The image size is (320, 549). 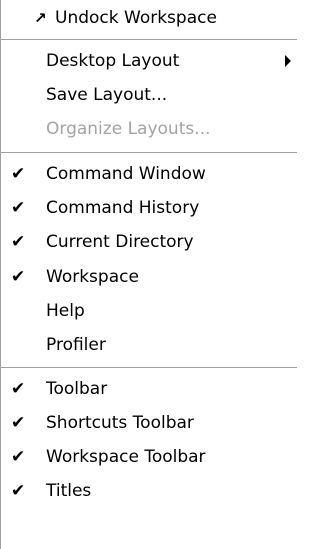 What do you see at coordinates (76, 345) in the screenshot?
I see `menu-item-label: Profiler` at bounding box center [76, 345].